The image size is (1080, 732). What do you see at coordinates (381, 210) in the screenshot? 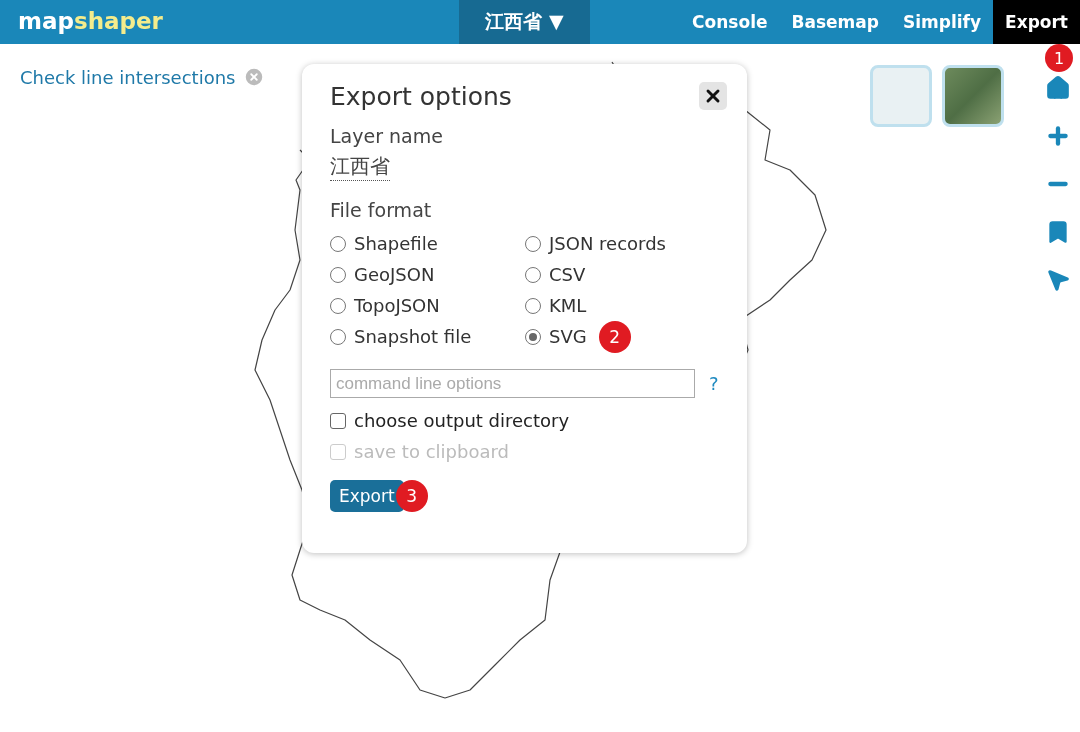
I see `file-format-label: File format` at bounding box center [381, 210].